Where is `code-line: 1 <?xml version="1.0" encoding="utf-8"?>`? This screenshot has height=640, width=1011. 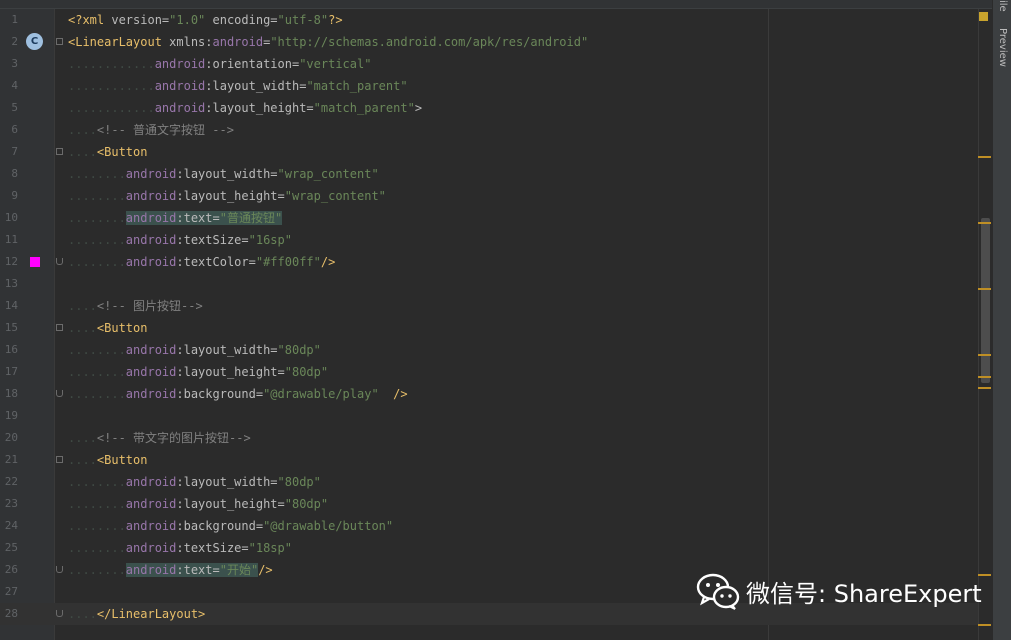
code-line: 1 <?xml version="1.0" encoding="utf-8"?> is located at coordinates (489, 20).